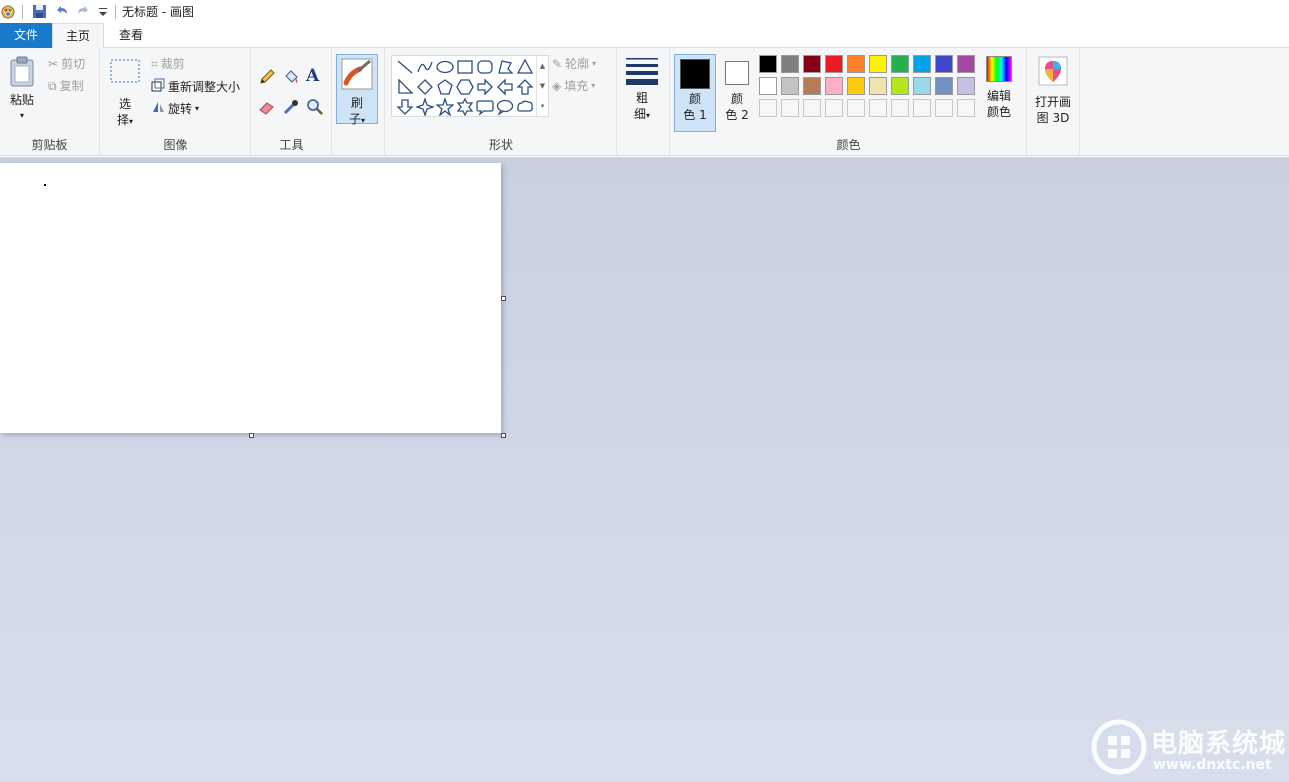 The height and width of the screenshot is (782, 1289). I want to click on rotate-button: 旋转 ▾, so click(175, 109).